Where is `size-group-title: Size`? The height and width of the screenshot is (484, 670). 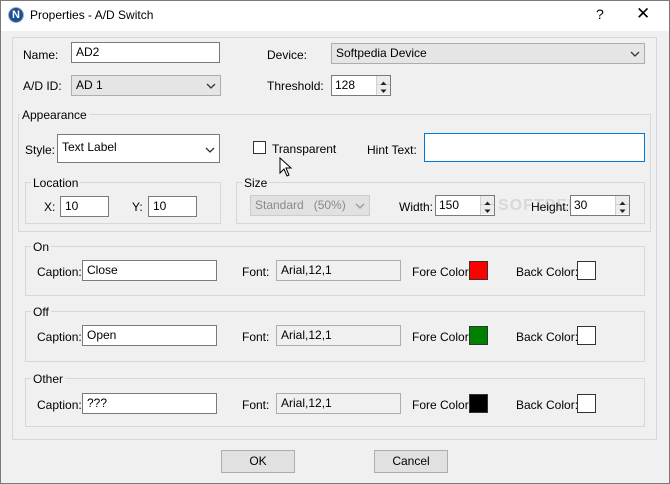
size-group-title: Size is located at coordinates (256, 183).